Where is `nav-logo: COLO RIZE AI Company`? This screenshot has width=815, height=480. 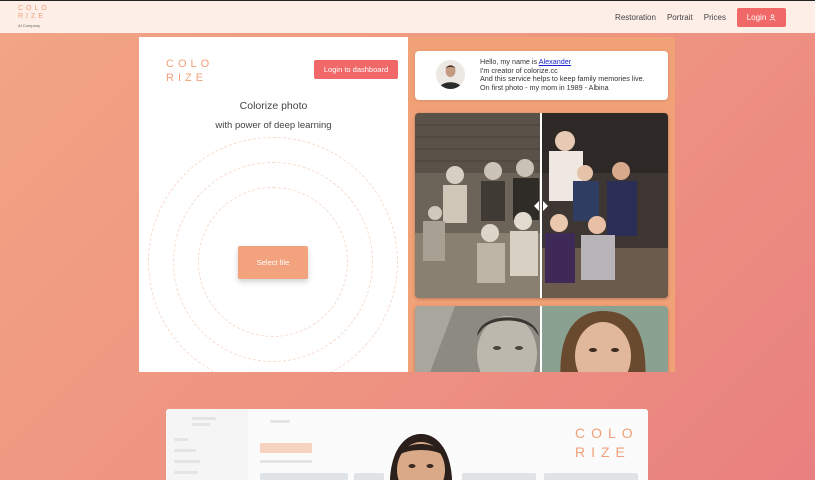 nav-logo: COLO RIZE AI Company is located at coordinates (34, 17).